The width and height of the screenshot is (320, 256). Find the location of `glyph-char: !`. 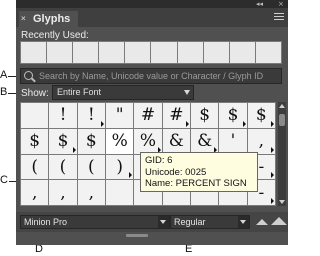

glyph-char: ! is located at coordinates (91, 115).